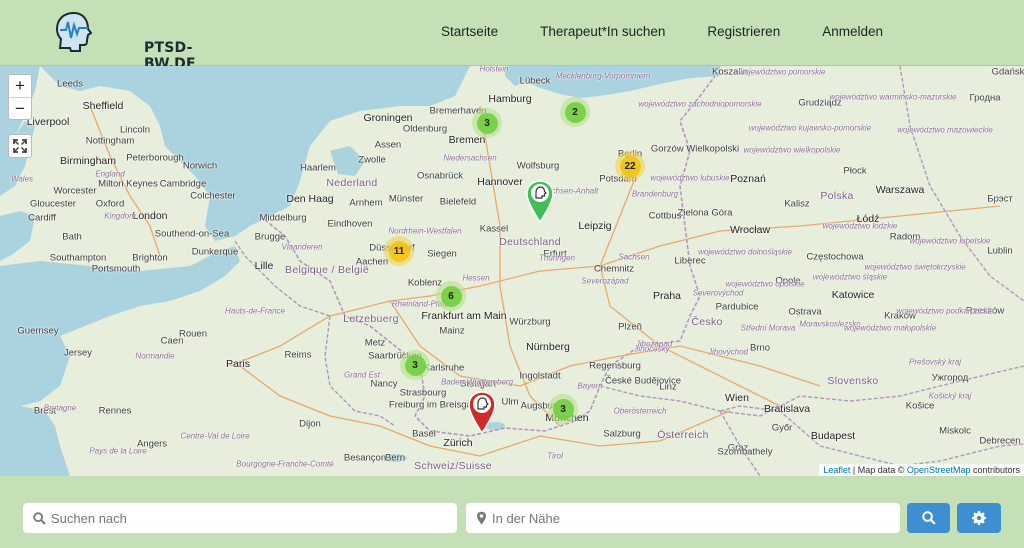 The height and width of the screenshot is (548, 1024). What do you see at coordinates (20, 108) in the screenshot?
I see `zoom-out-button: −` at bounding box center [20, 108].